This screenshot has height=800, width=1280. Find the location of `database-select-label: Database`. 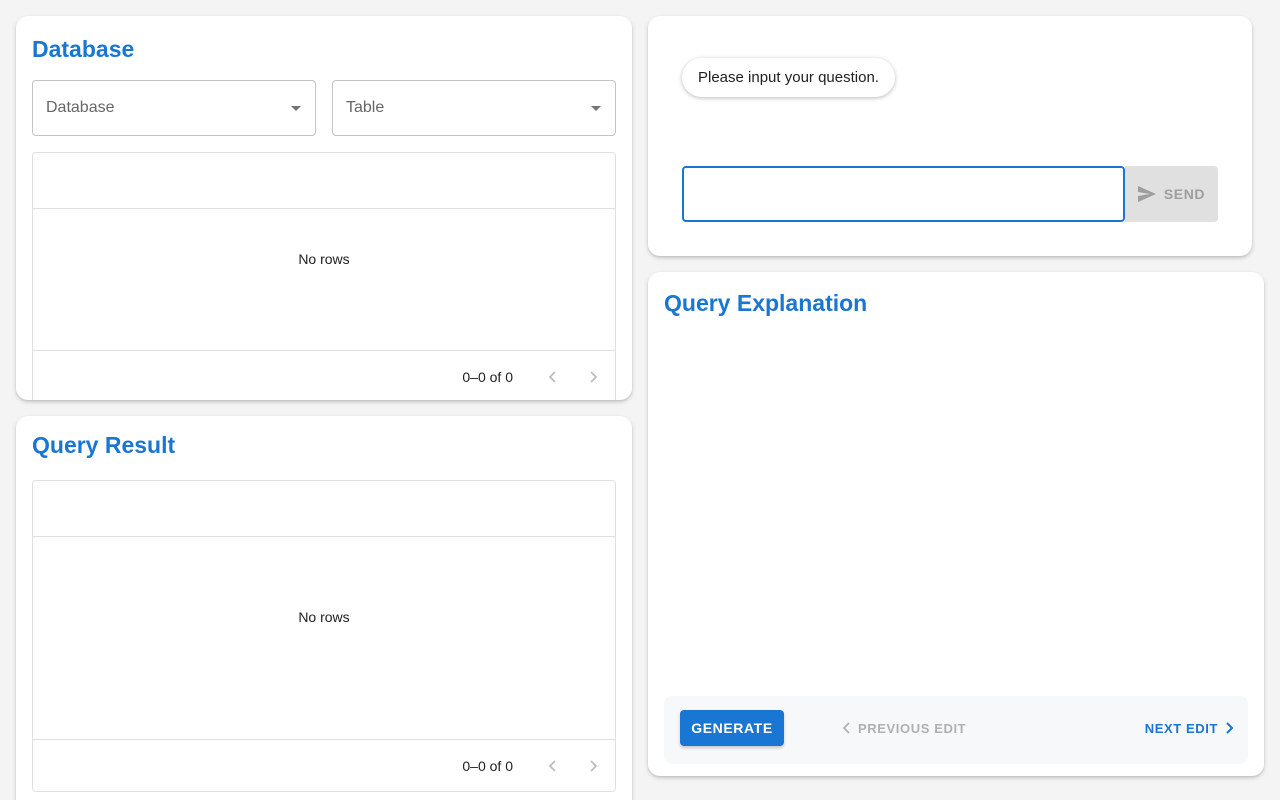

database-select-label: Database is located at coordinates (80, 107).